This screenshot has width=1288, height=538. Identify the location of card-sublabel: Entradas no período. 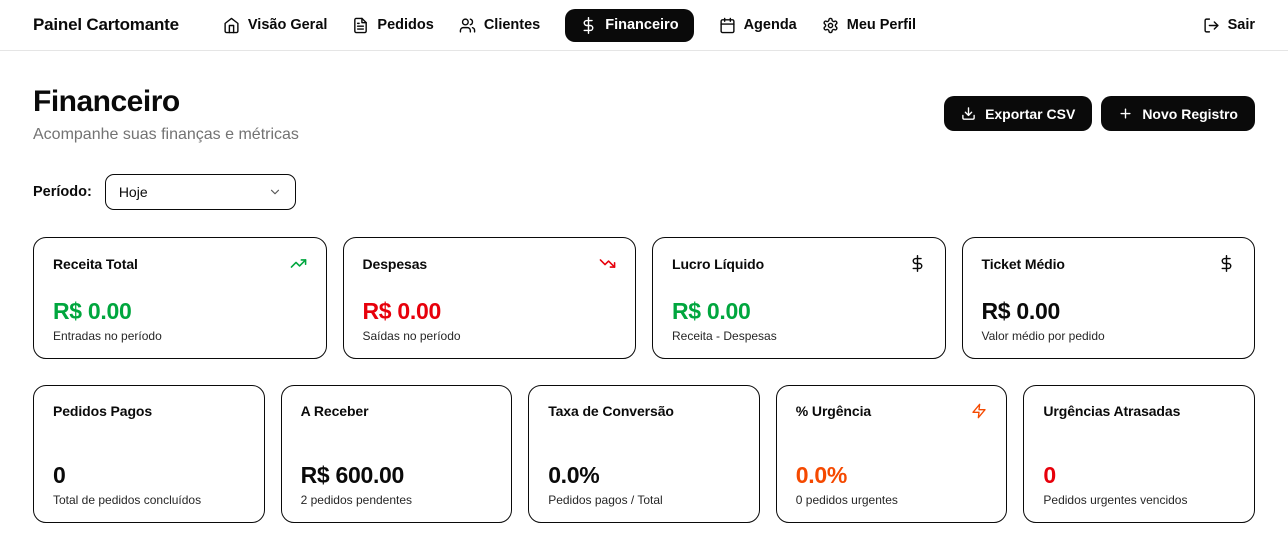
(107, 336).